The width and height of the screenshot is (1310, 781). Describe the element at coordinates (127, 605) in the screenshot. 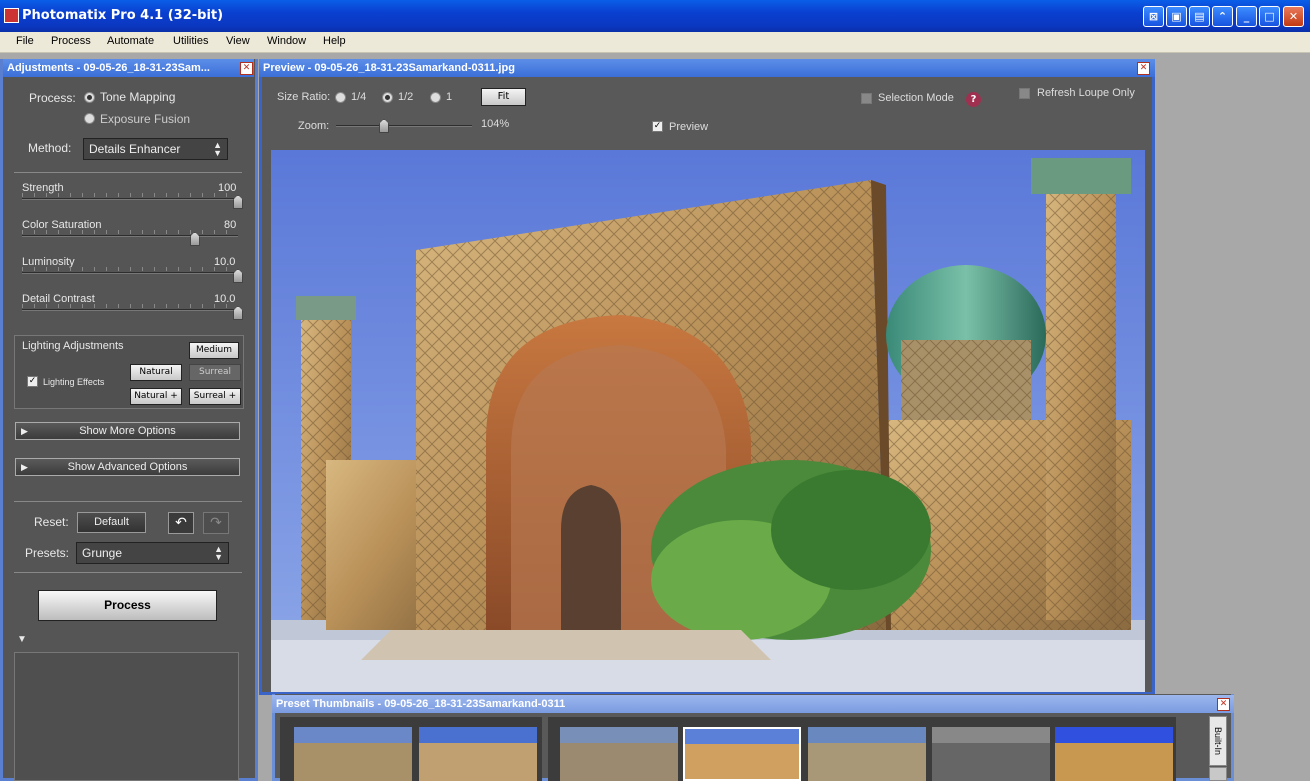

I see `process-button: Process` at that location.